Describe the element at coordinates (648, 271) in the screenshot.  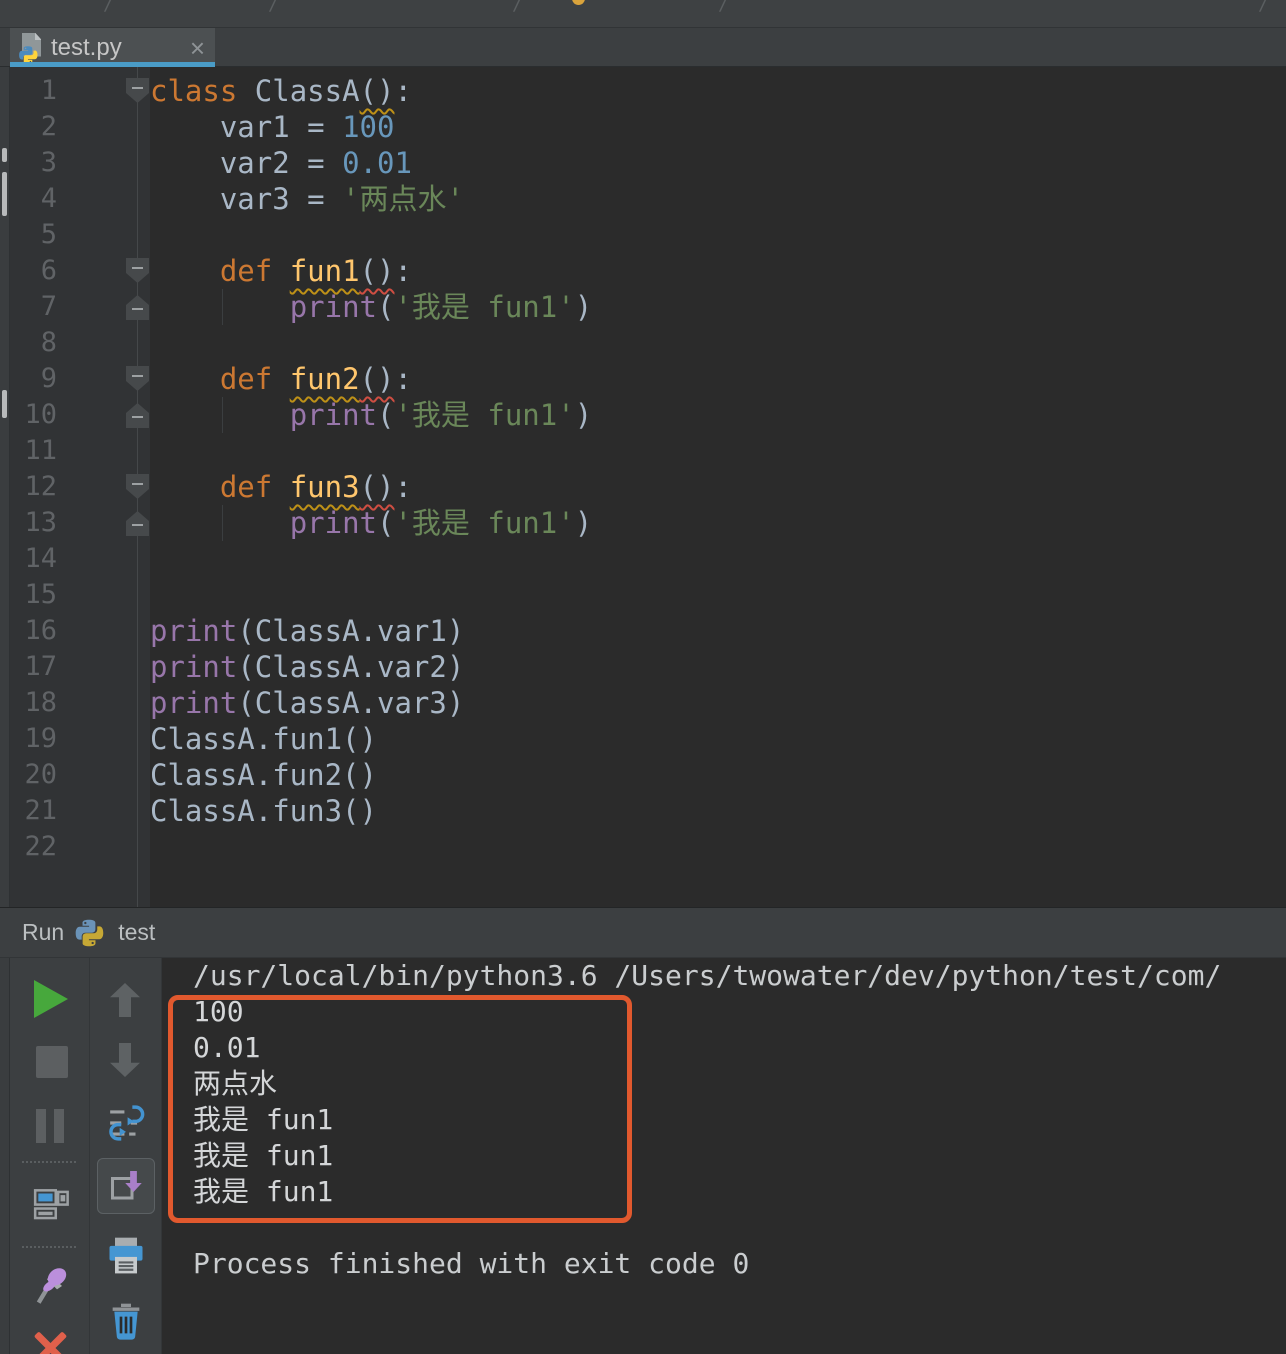
I see `editor-line: 6 def fun1():` at that location.